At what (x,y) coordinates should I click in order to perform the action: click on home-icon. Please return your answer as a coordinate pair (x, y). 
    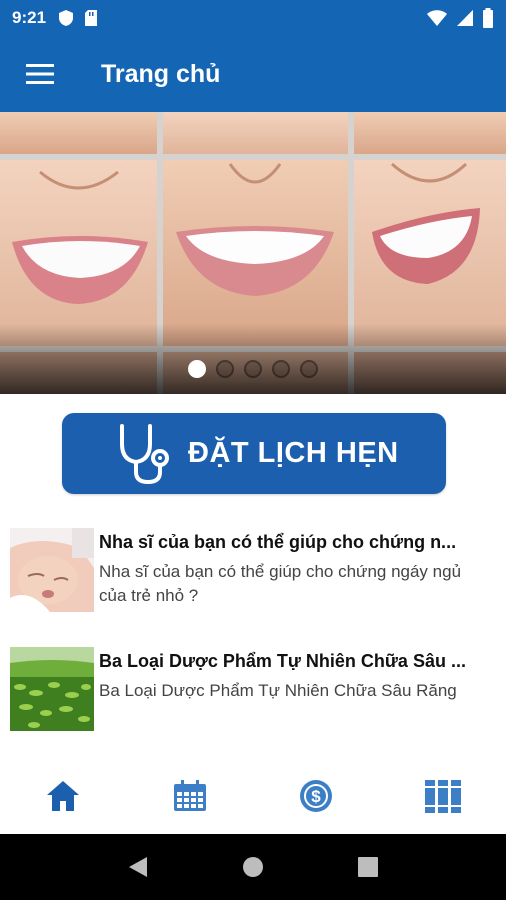
    Looking at the image, I should click on (63, 796).